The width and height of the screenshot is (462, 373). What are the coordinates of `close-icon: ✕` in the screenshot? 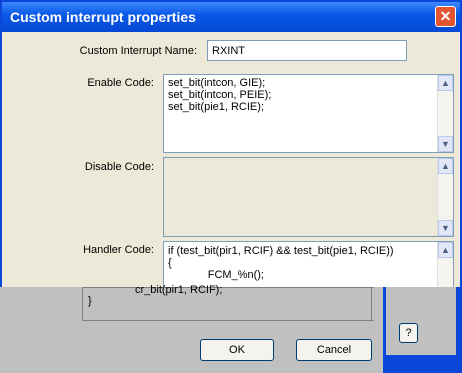 It's located at (445, 16).